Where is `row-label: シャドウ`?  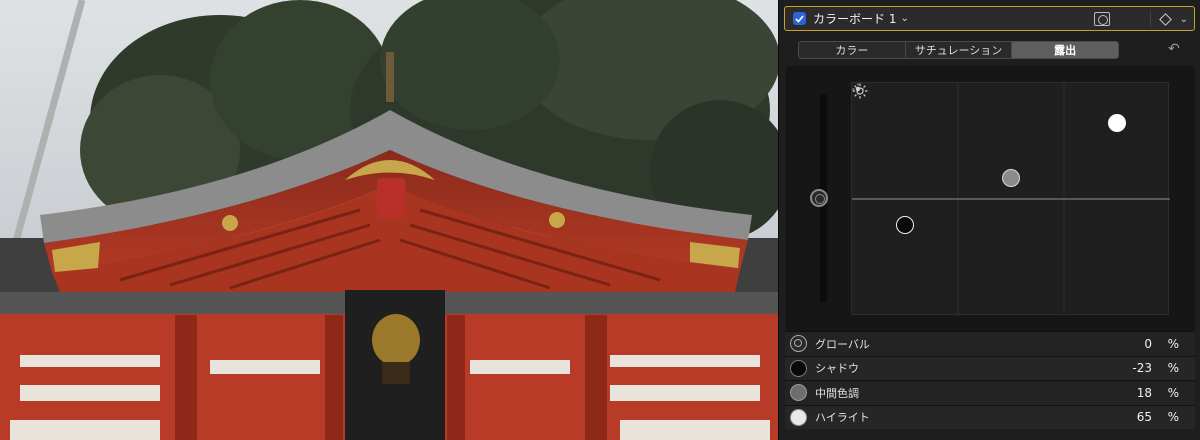
row-label: シャドウ is located at coordinates (837, 369).